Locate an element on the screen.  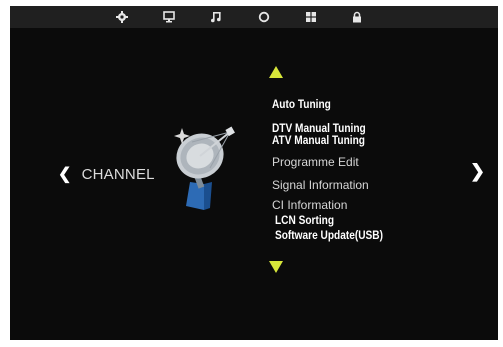
menu-item-signal-information: Signal Information is located at coordinates (320, 185).